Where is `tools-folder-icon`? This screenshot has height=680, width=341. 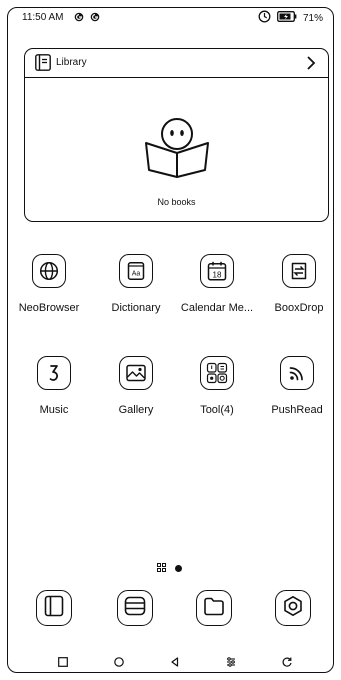
tools-folder-icon is located at coordinates (217, 373).